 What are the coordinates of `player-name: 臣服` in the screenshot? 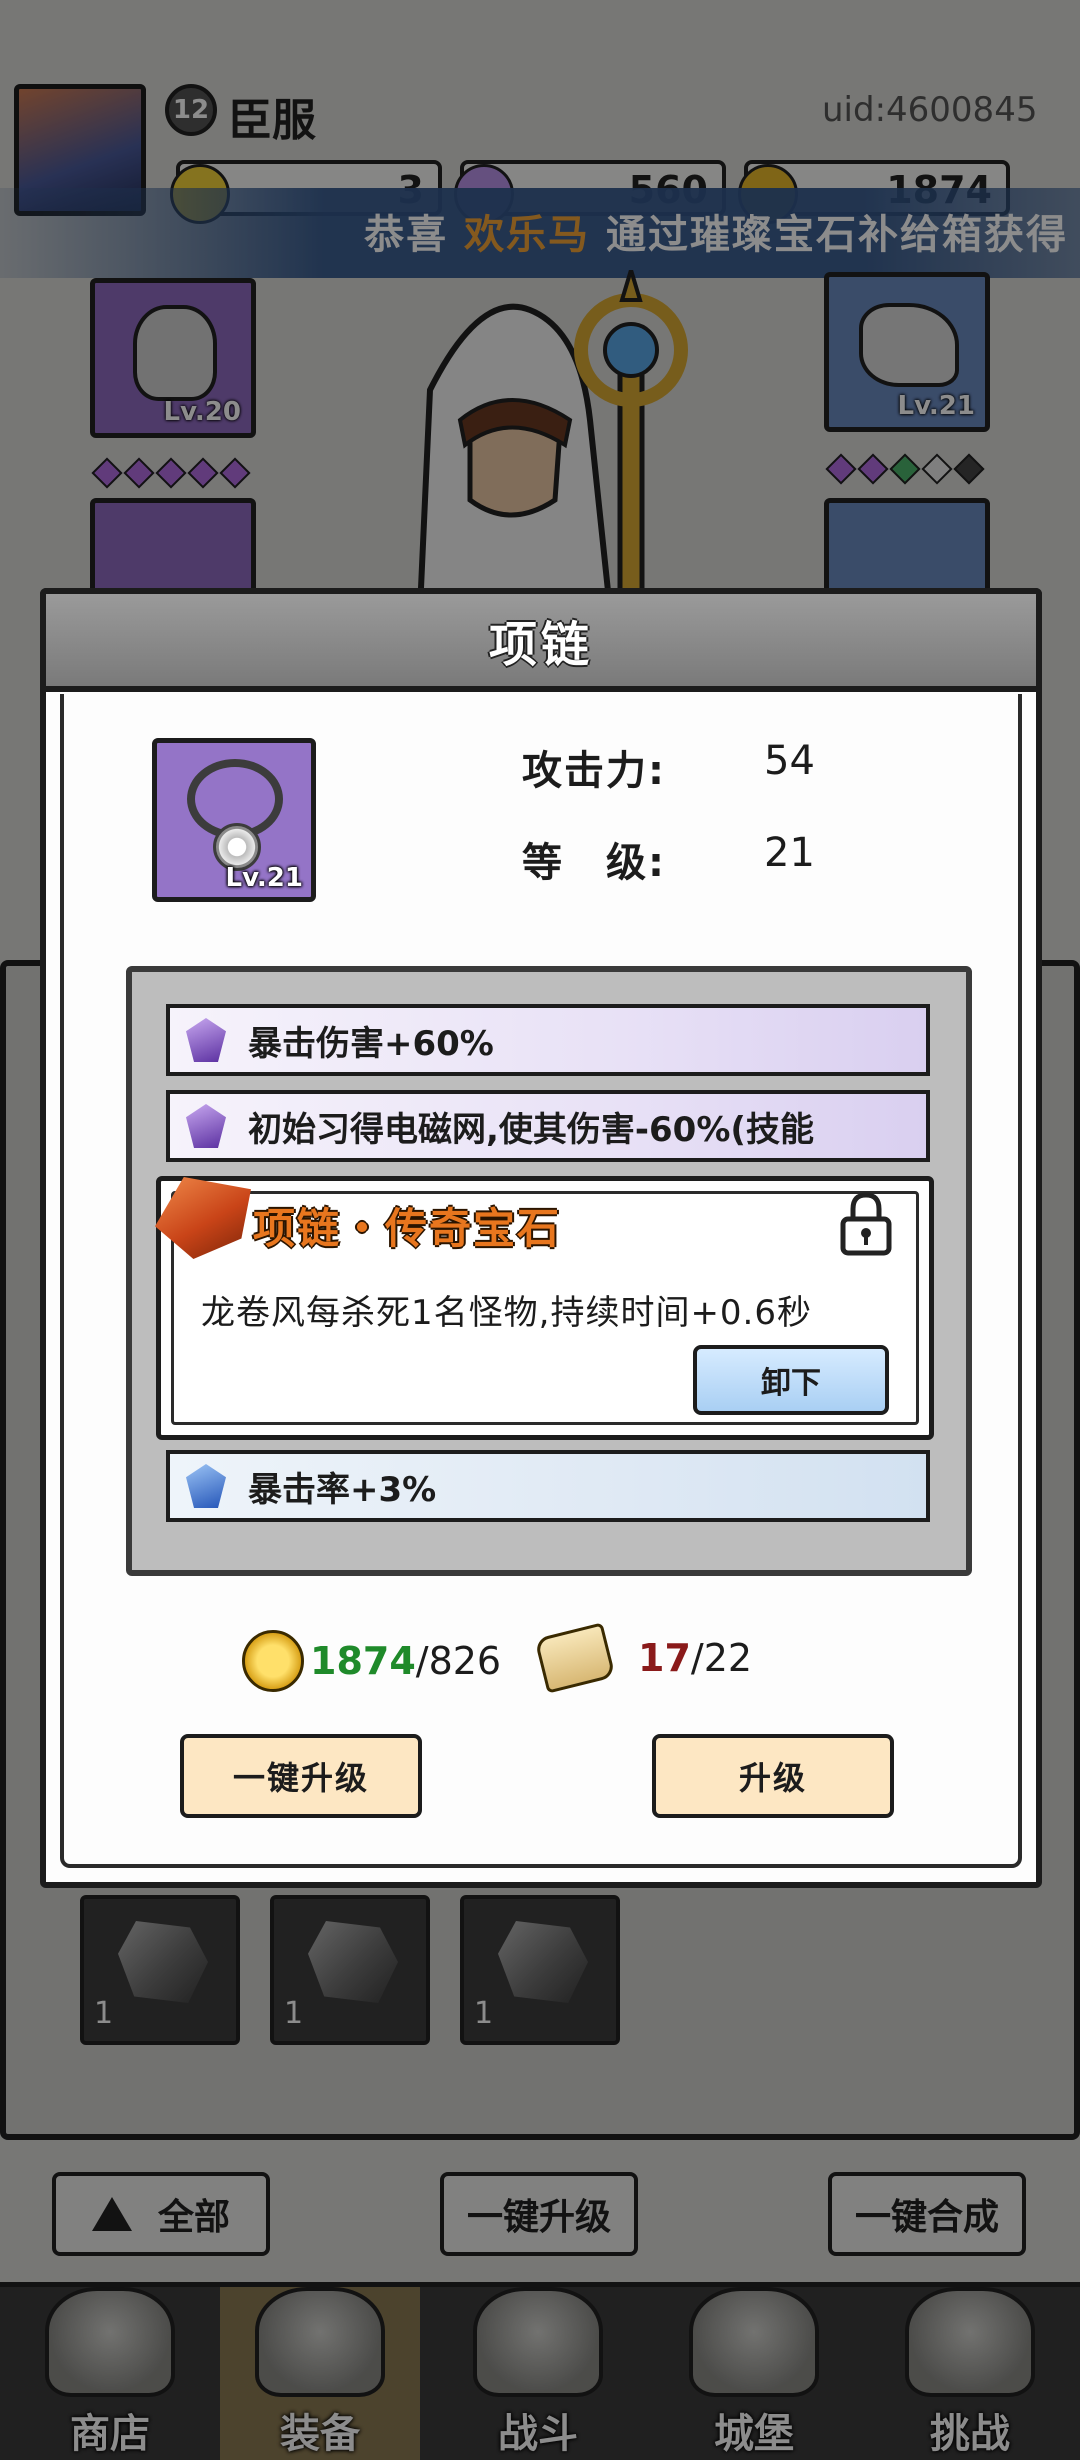 It's located at (272, 120).